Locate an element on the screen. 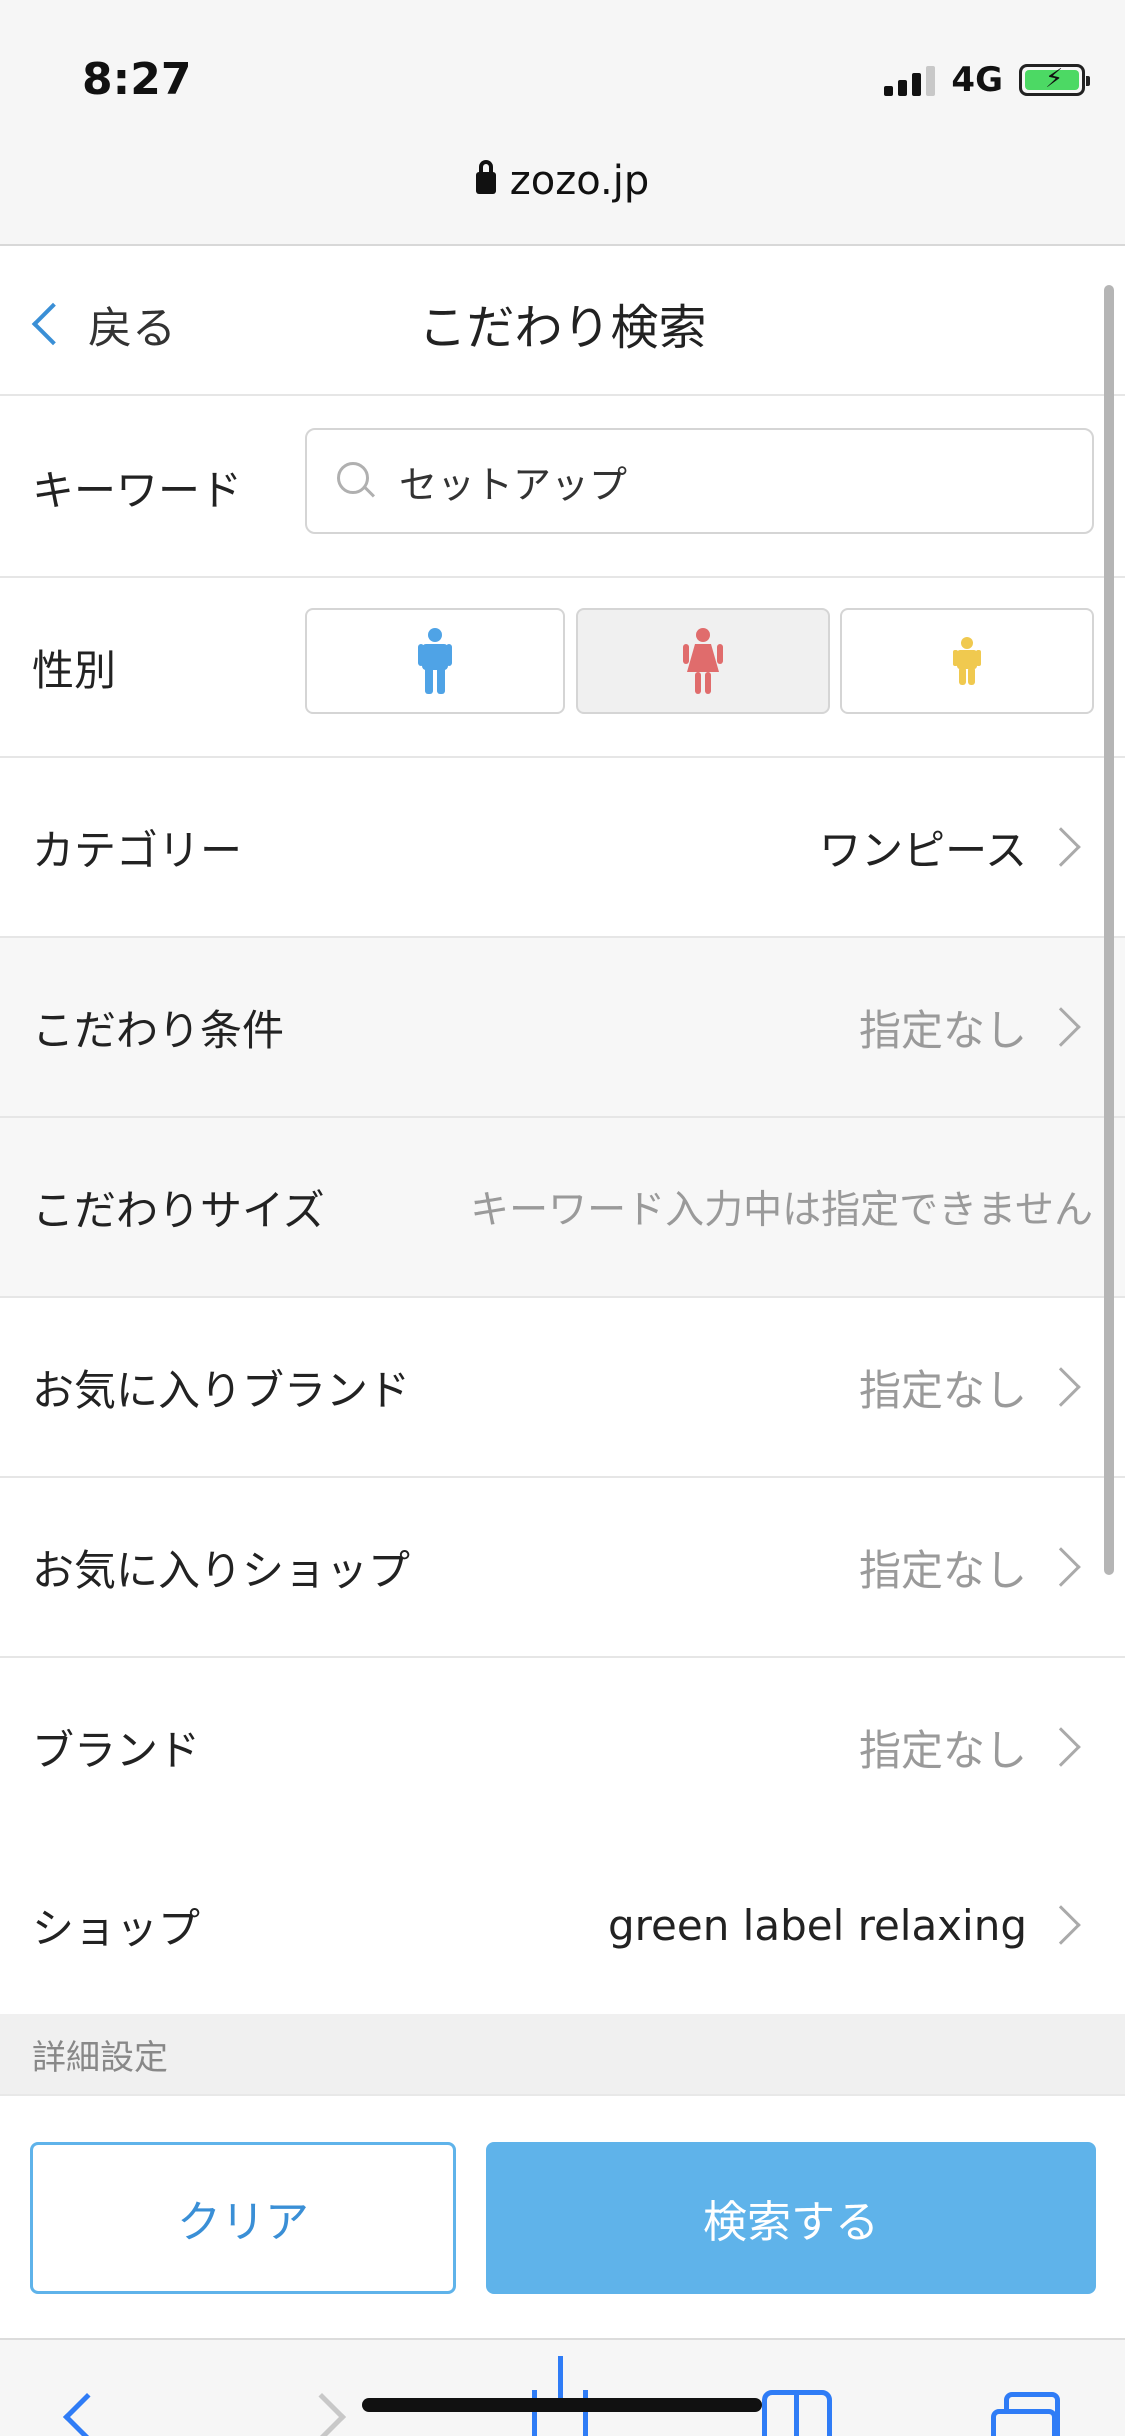 The width and height of the screenshot is (1125, 2436). keyword-search-input: セットアップ is located at coordinates (699, 481).